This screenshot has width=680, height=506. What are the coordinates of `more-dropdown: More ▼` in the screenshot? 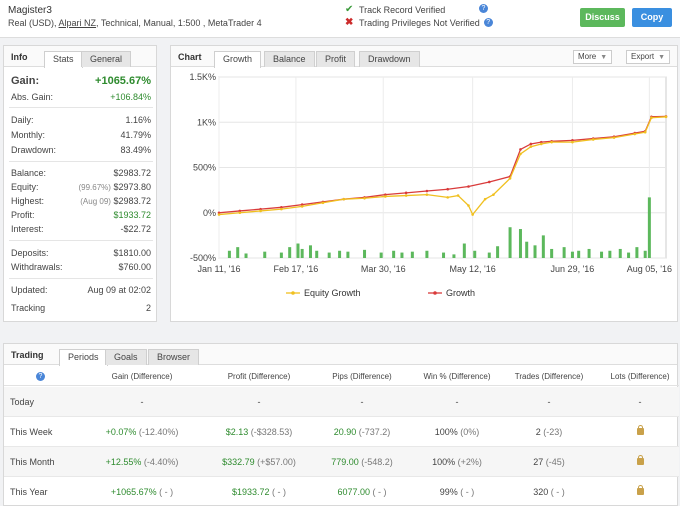 It's located at (593, 57).